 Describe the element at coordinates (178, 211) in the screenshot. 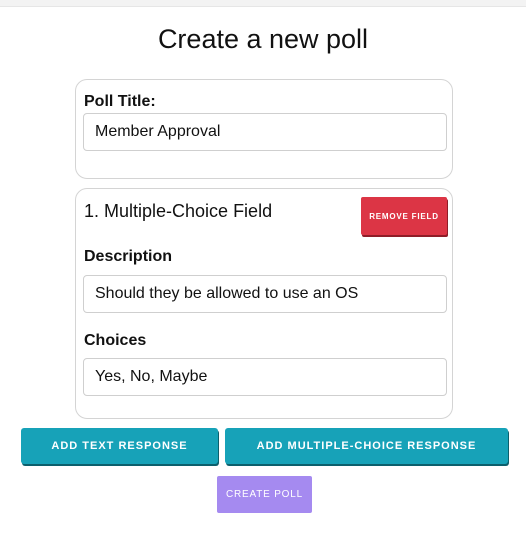

I see `field-heading: 1. Multiple-Choice Field` at that location.